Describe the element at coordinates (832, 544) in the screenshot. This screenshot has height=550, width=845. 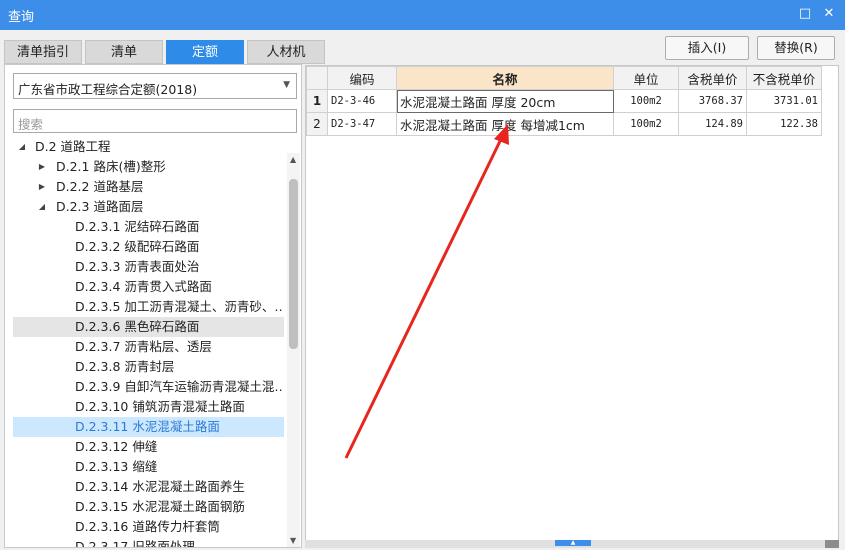
I see `splitter-edge` at that location.